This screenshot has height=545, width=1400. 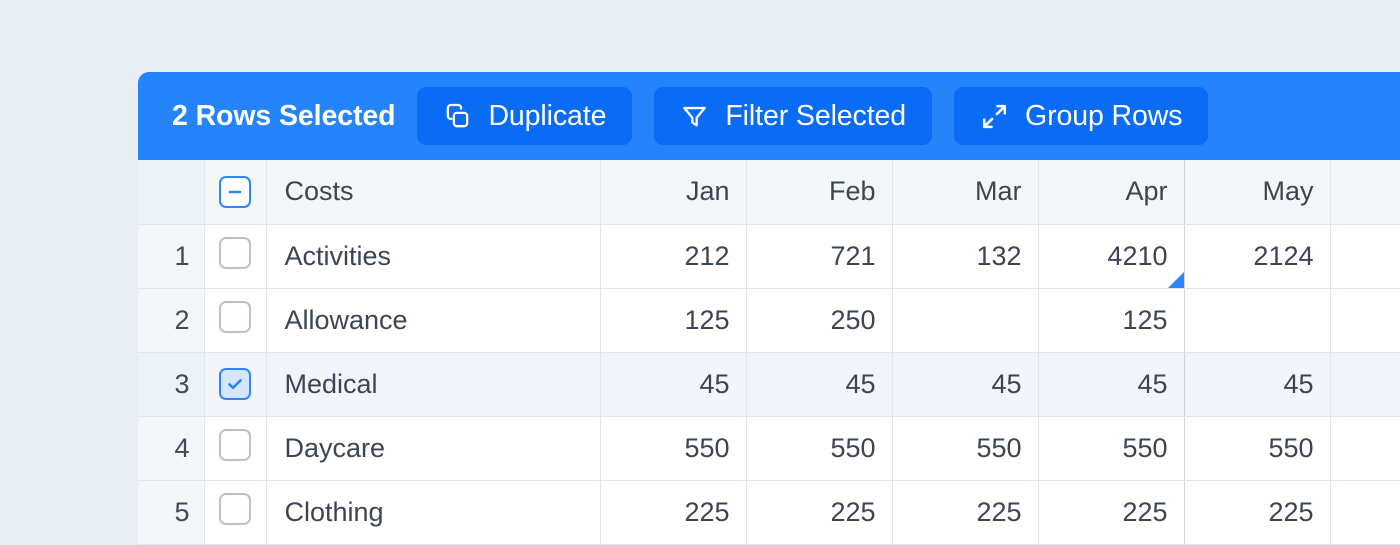 What do you see at coordinates (1111, 448) in the screenshot?
I see `cell-apr: 550` at bounding box center [1111, 448].